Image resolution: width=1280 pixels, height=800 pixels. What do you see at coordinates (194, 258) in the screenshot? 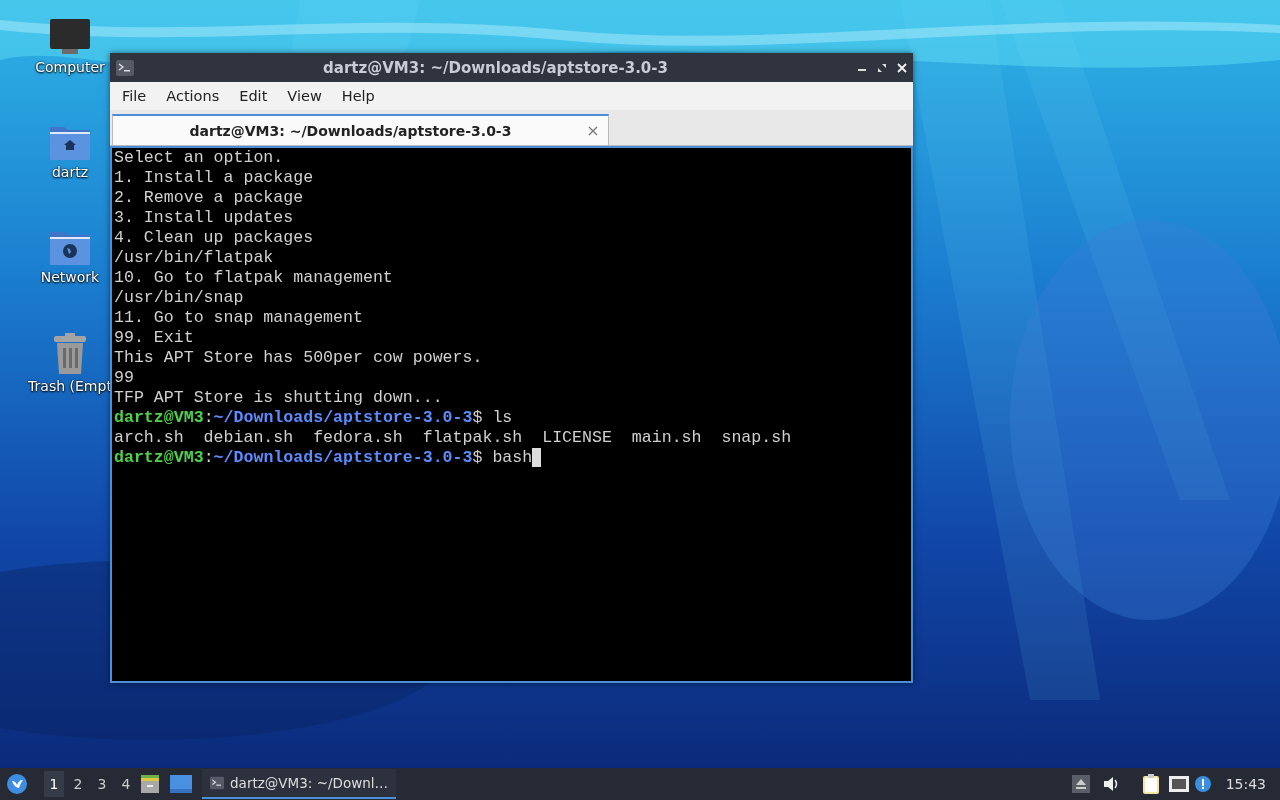
I see `terminal-line: /usr/bin/flatpak` at bounding box center [194, 258].